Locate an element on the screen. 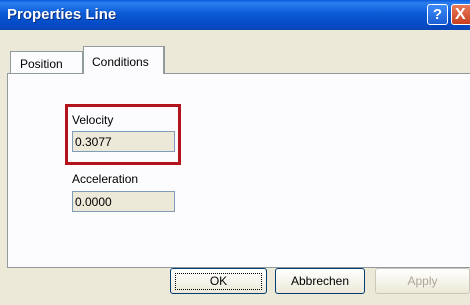 The height and width of the screenshot is (305, 470). tab-strip: Position Conditions is located at coordinates (235, 56).